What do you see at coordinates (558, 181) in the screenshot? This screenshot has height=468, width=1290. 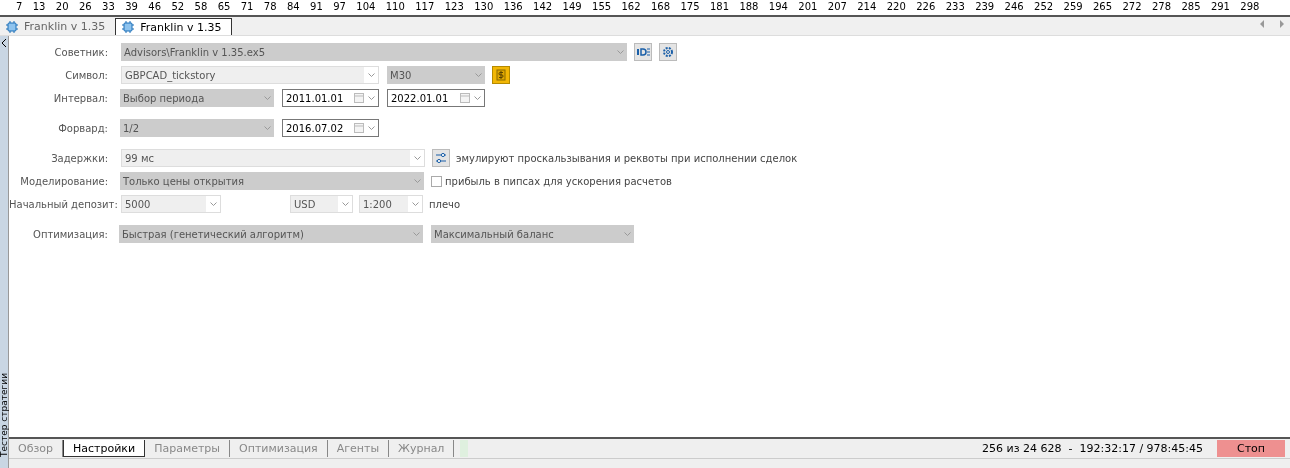 I see `checkbox-label: прибыль в пипсах для ускорения расчетов` at bounding box center [558, 181].